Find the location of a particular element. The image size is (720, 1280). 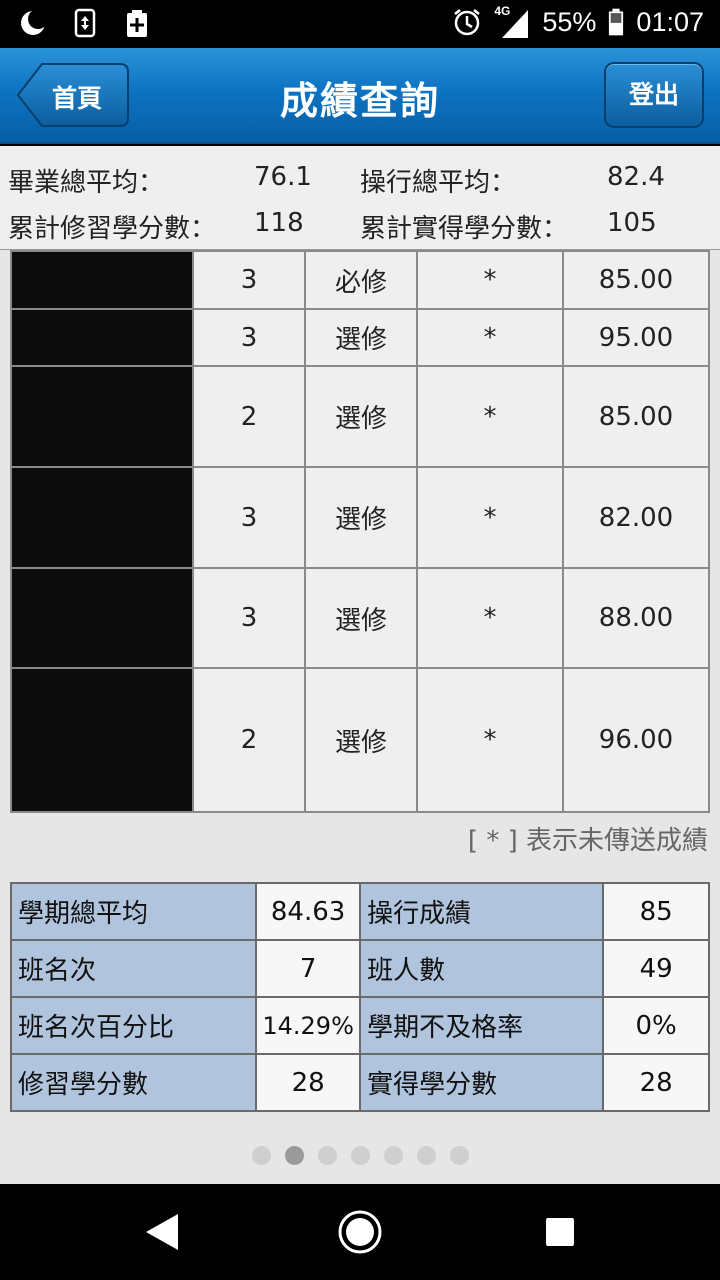

stats-row: 班名次百分比 14.29% 學期不及格率 0% is located at coordinates (359, 1025).